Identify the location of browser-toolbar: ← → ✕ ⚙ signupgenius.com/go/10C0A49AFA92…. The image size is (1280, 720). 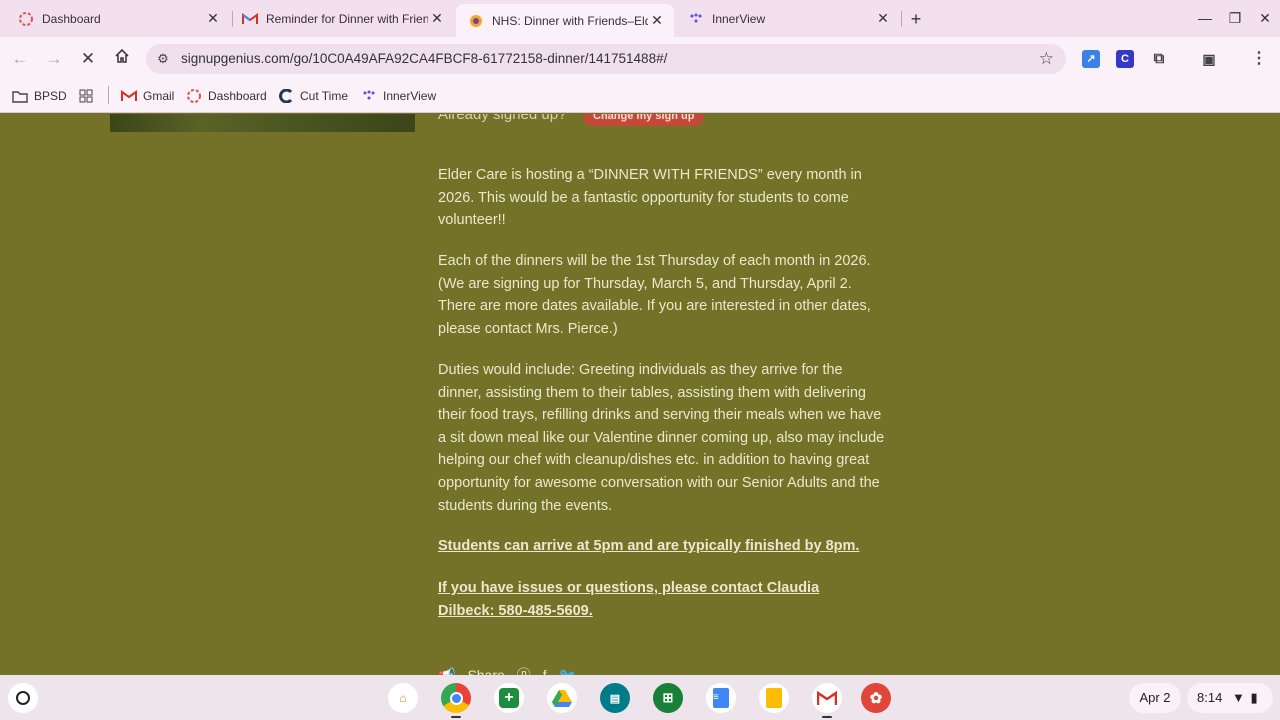
(640, 58).